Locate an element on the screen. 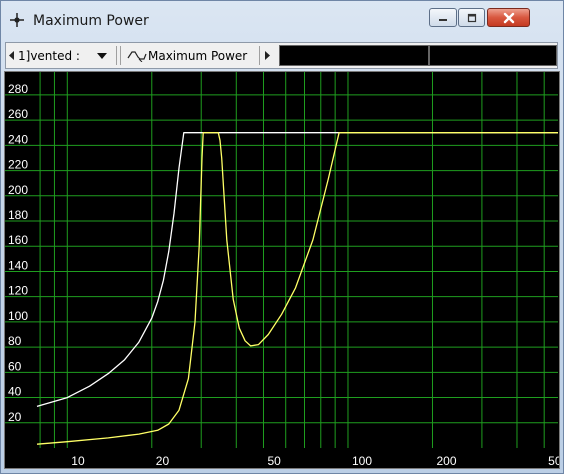  minimize-button is located at coordinates (443, 17).